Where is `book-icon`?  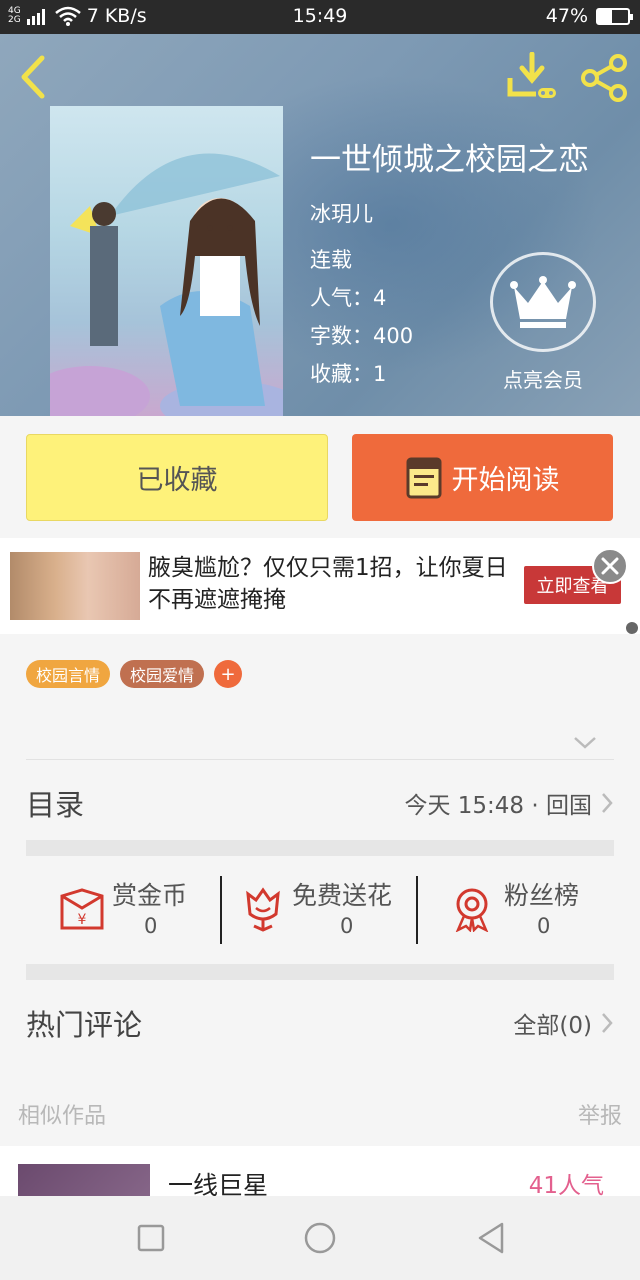
book-icon is located at coordinates (423, 477).